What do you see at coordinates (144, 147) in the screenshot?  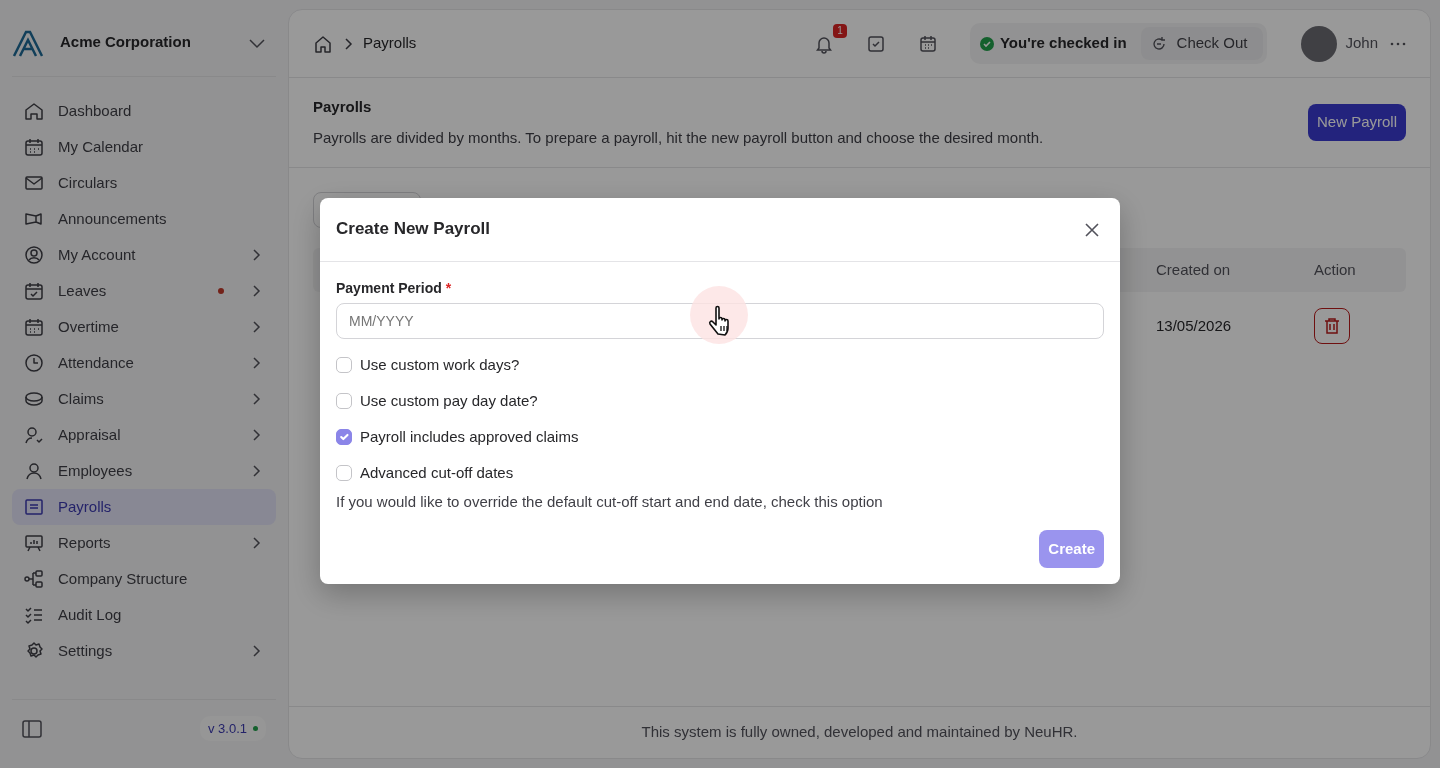 I see `sidebar-item: My Calendar` at bounding box center [144, 147].